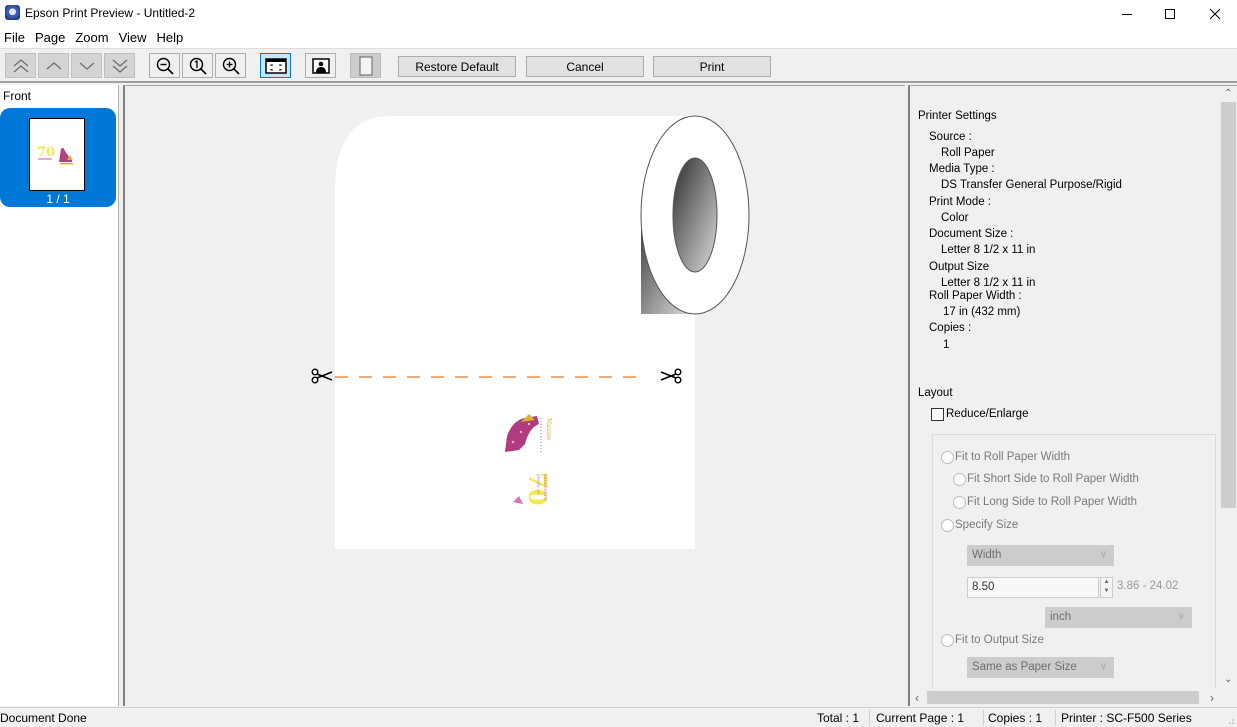 Image resolution: width=1237 pixels, height=727 pixels. Describe the element at coordinates (975, 296) in the screenshot. I see `roll-width-label: Roll Paper Width :` at that location.